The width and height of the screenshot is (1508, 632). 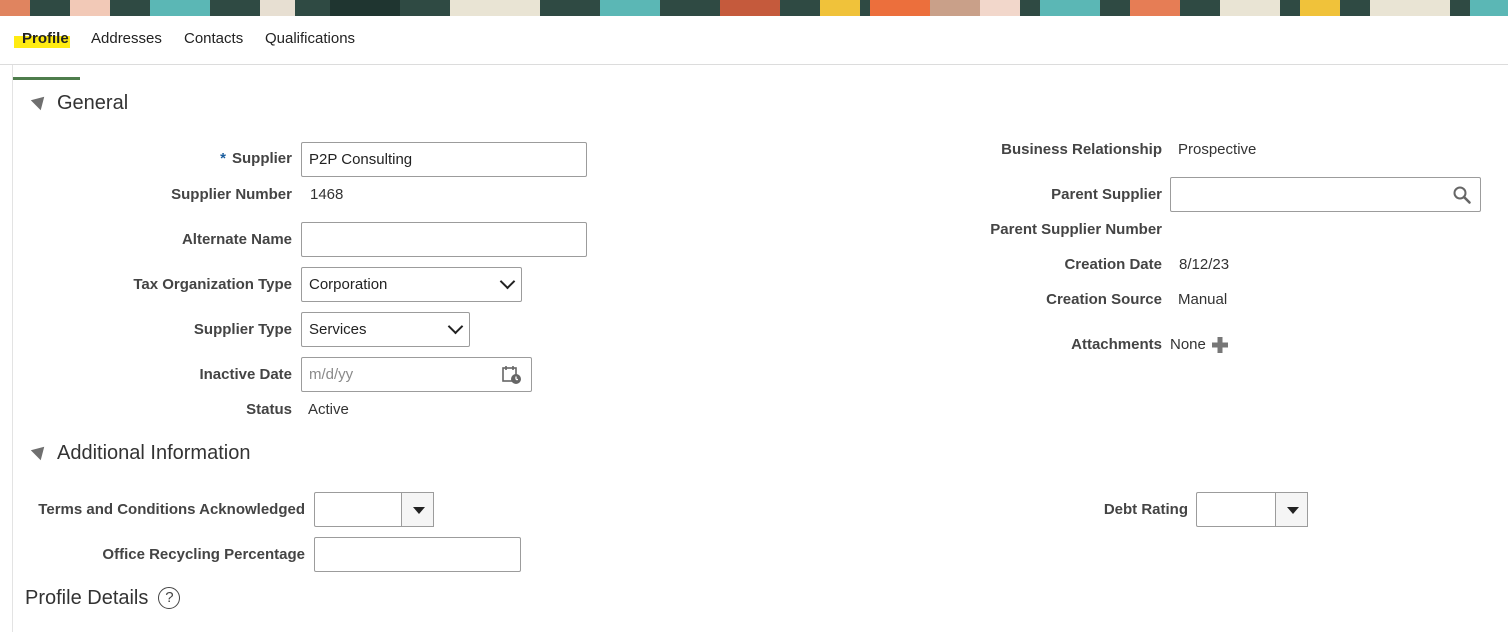 I want to click on supplier-number-value: 1468, so click(x=327, y=194).